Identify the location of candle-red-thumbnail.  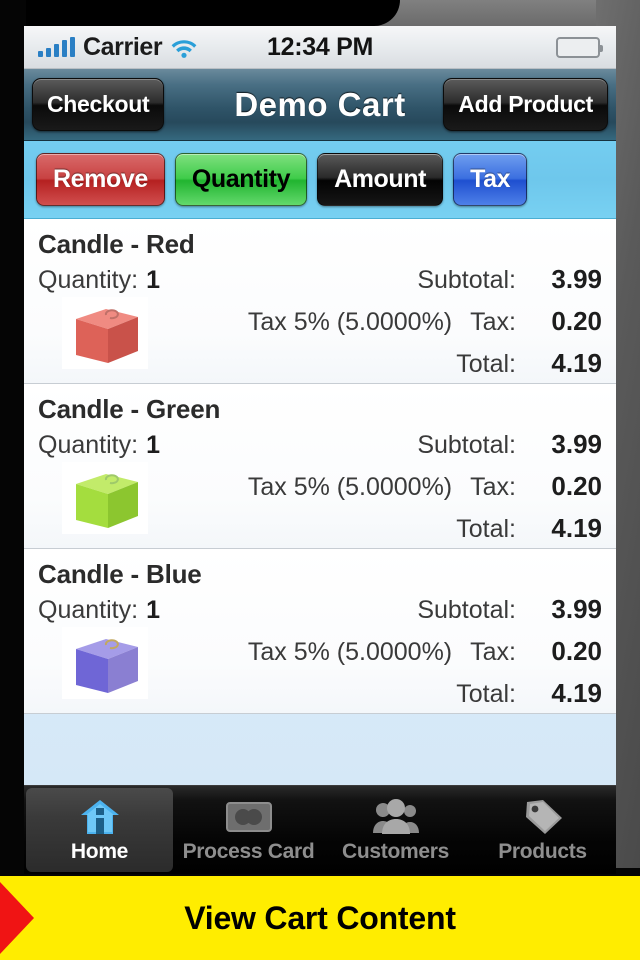
(105, 333).